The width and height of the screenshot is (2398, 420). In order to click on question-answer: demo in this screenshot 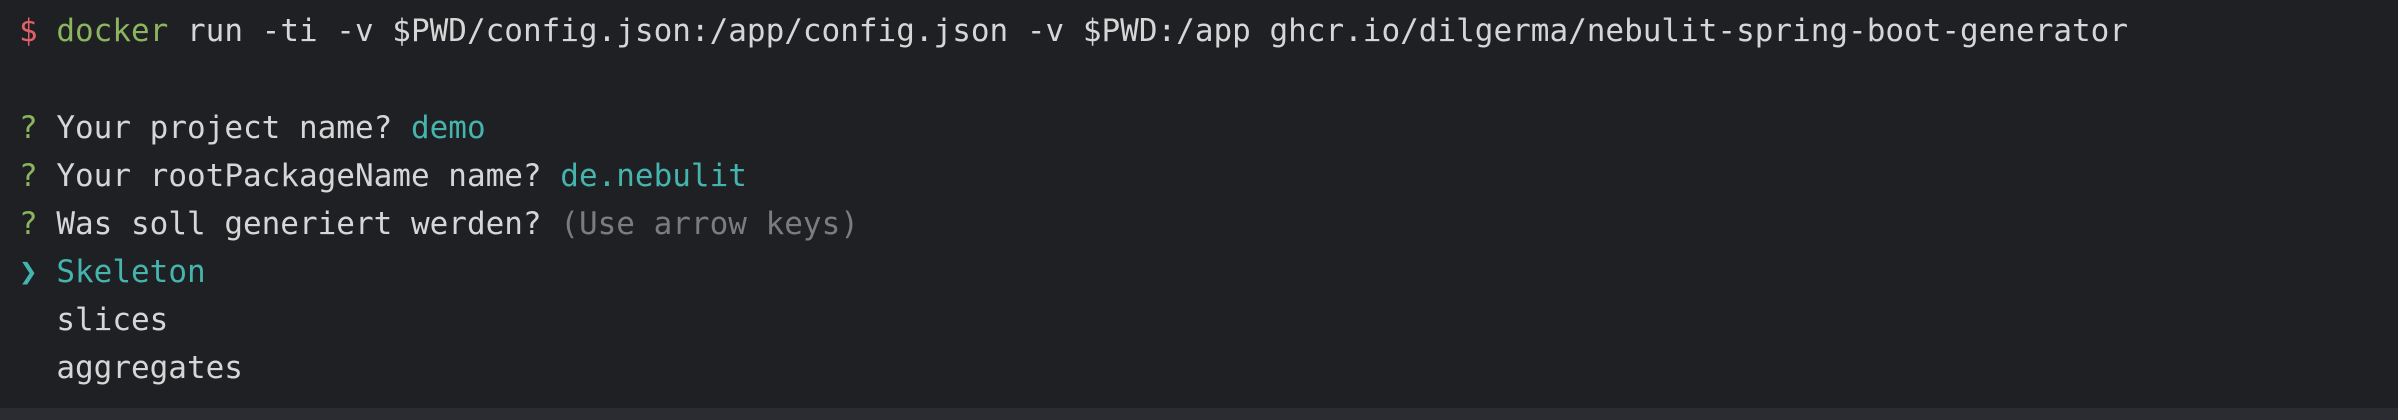, I will do `click(448, 128)`.